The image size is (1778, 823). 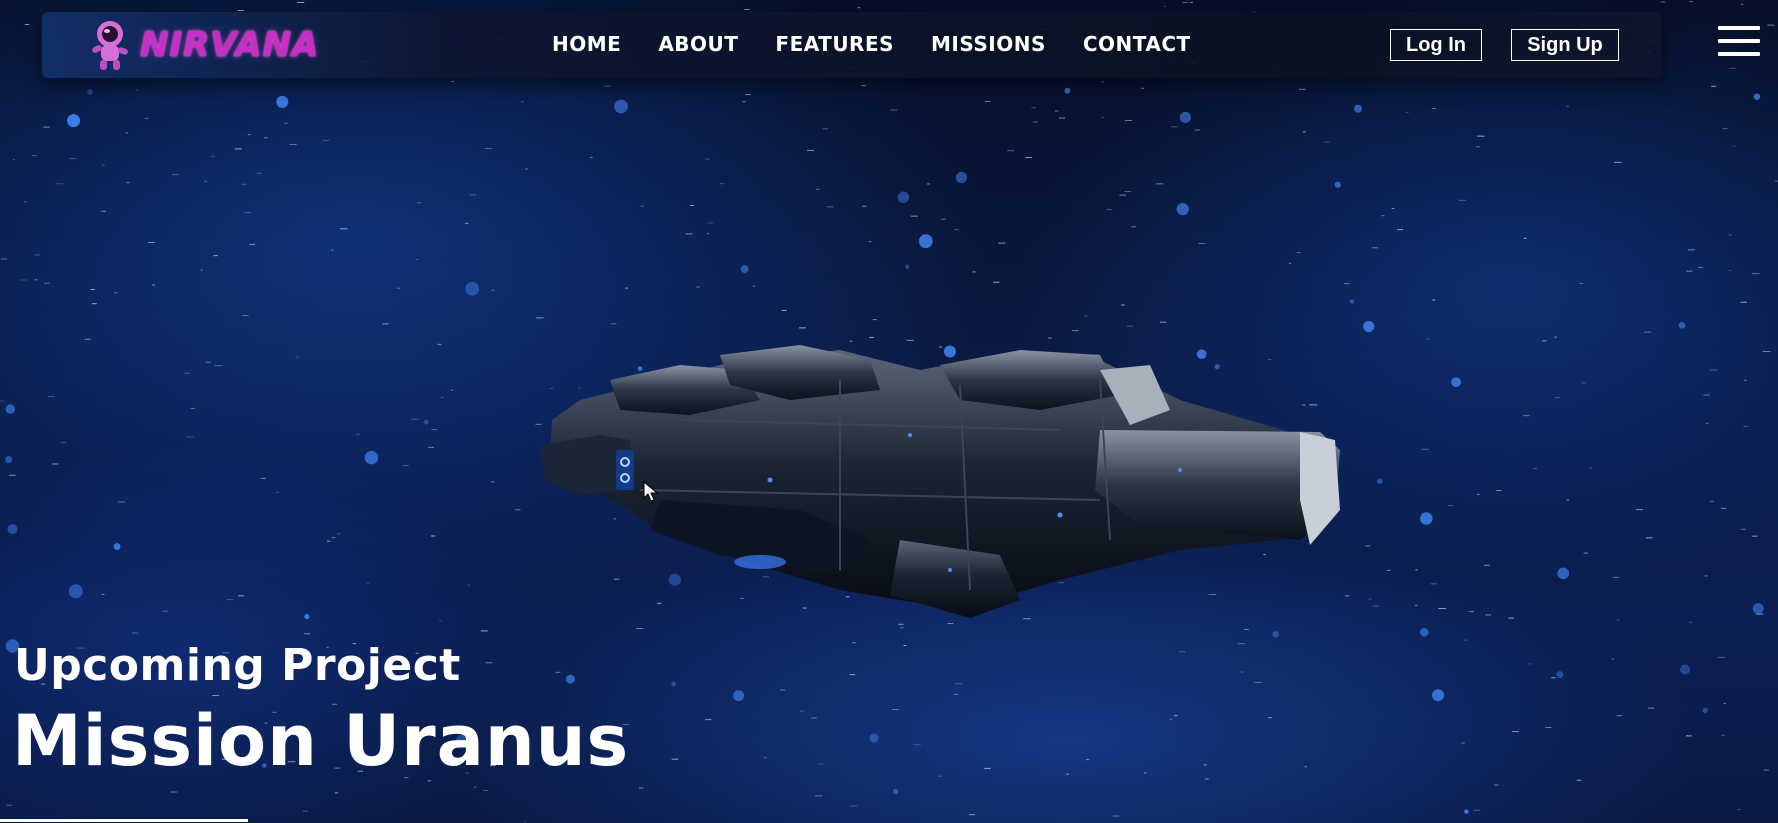 What do you see at coordinates (237, 665) in the screenshot?
I see `hero-subtitle: Upcoming Project` at bounding box center [237, 665].